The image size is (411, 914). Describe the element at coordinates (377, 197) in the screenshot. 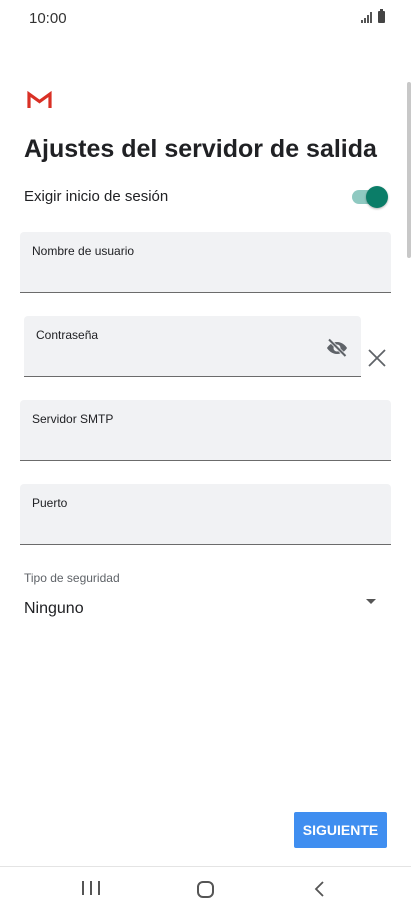

I see `toggle-thumb` at that location.